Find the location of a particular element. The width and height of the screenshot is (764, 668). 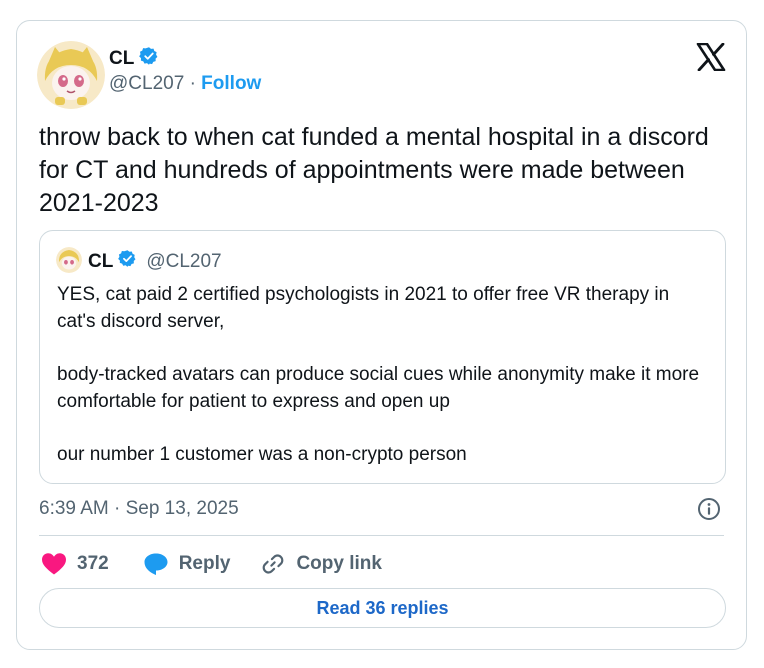

quoted-author-avatar is located at coordinates (69, 260).